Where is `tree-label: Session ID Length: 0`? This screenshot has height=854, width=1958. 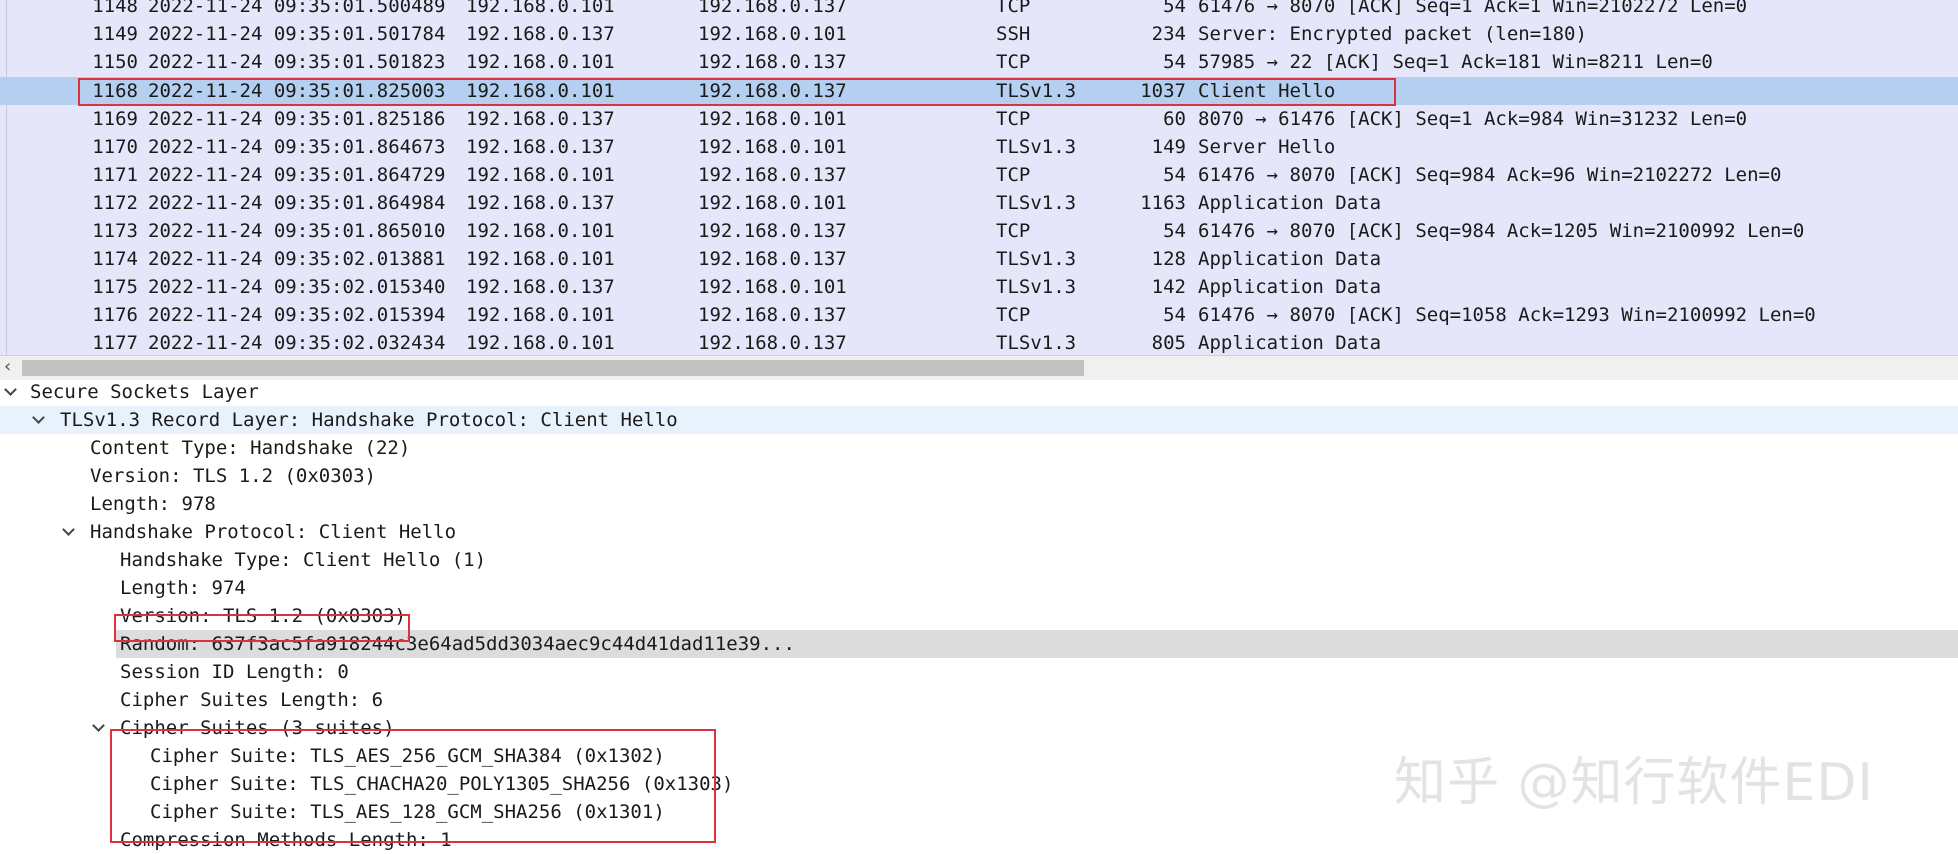
tree-label: Session ID Length: 0 is located at coordinates (234, 672).